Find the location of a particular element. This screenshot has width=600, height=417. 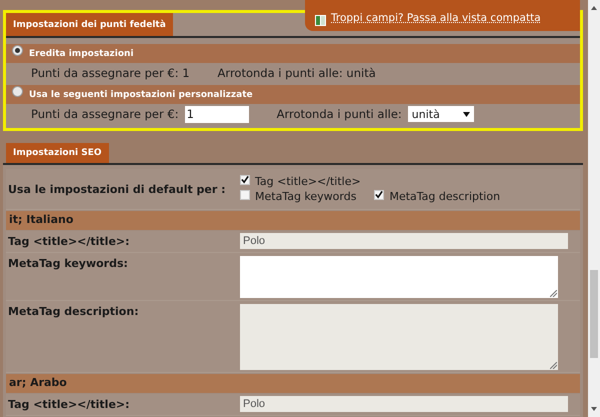

points-text: Punti da assegnare per €: 1 is located at coordinates (110, 73).